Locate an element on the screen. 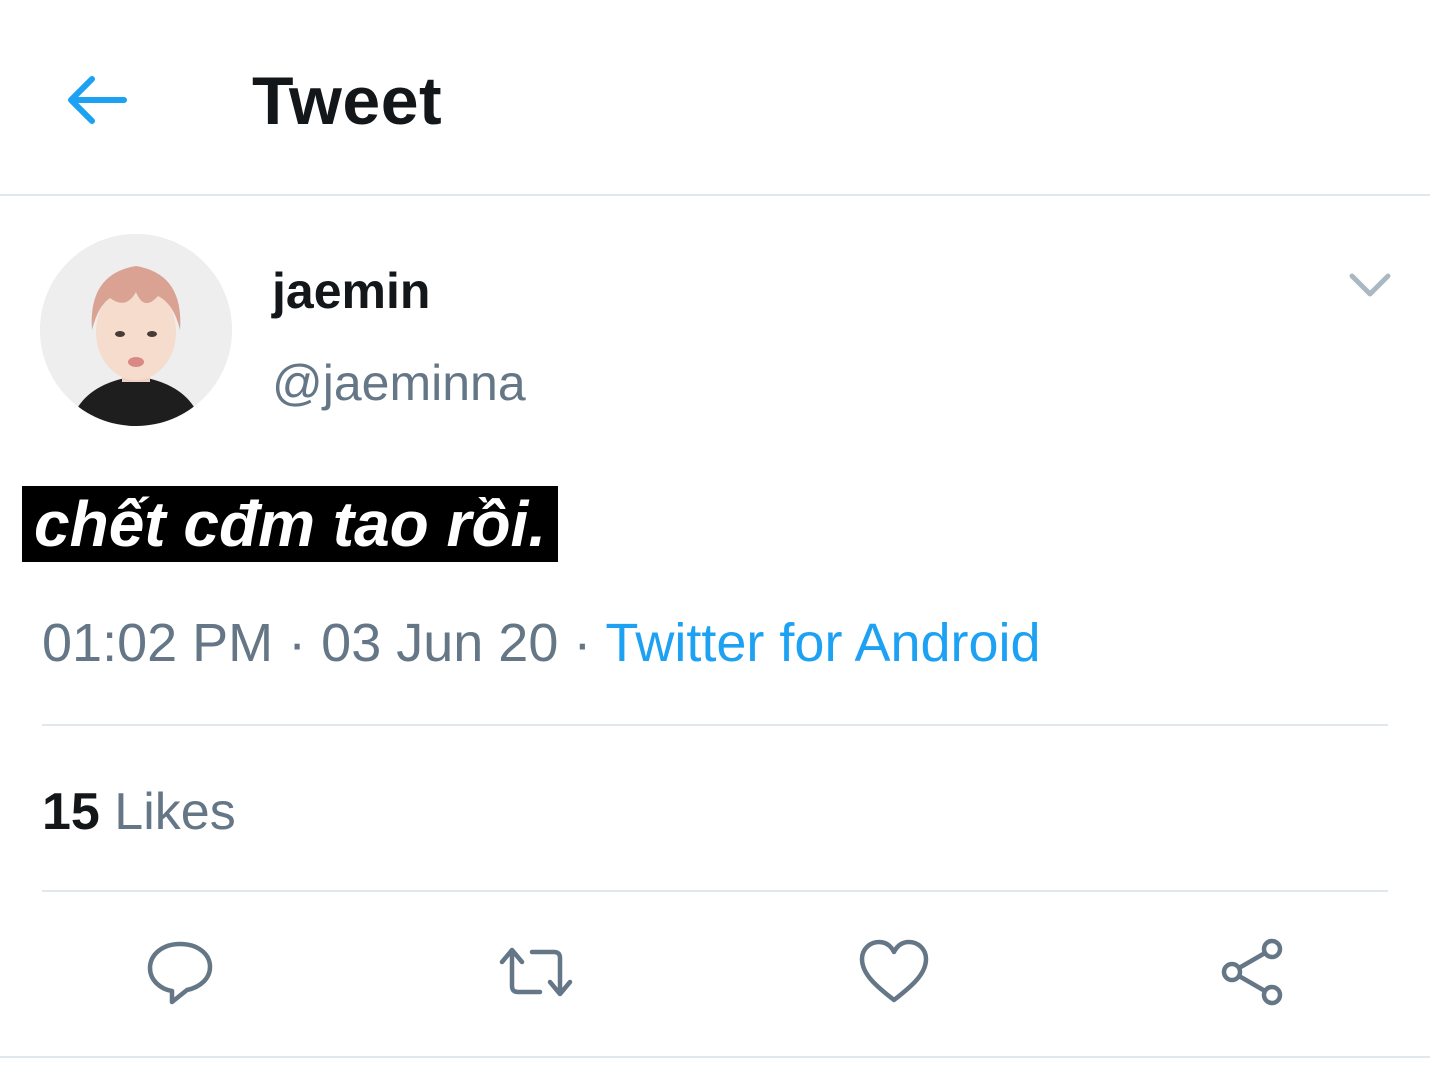 This screenshot has height=1080, width=1430. likes-count: 15 is located at coordinates (71, 812).